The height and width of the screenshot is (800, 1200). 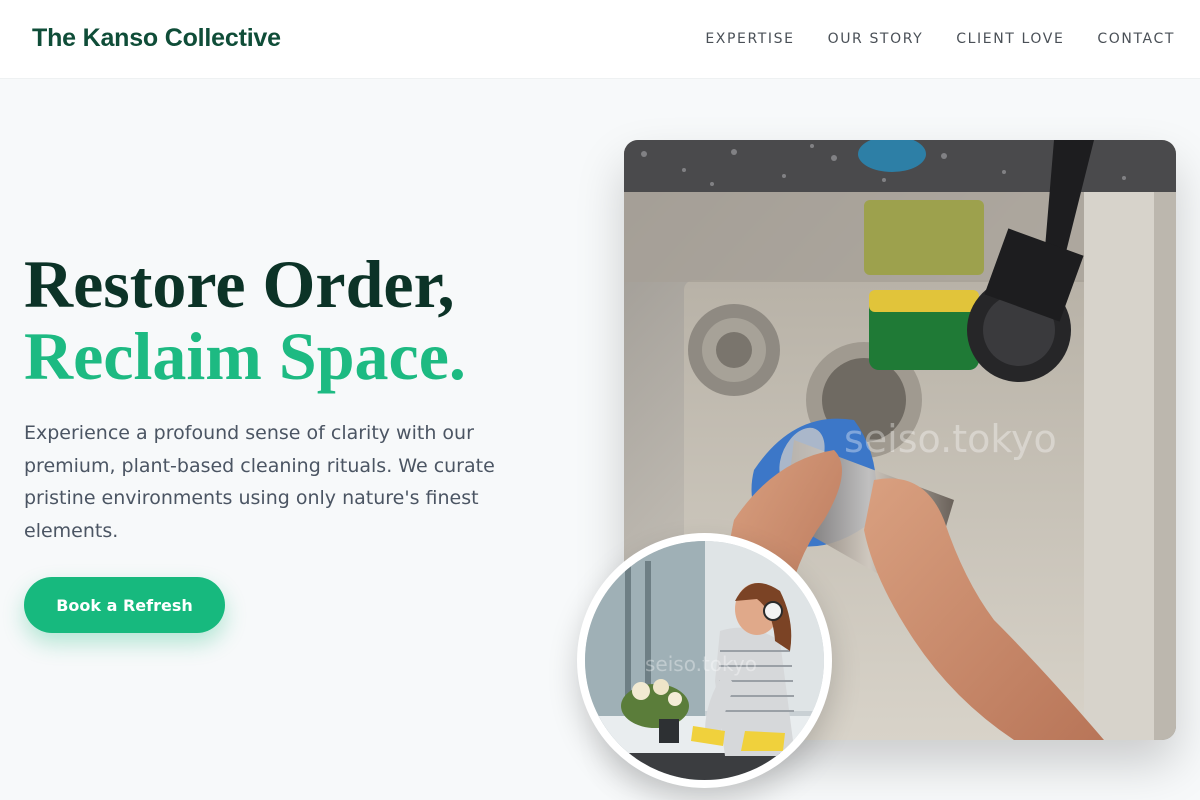 I want to click on headline-line-2: Reclaim Space., so click(x=245, y=356).